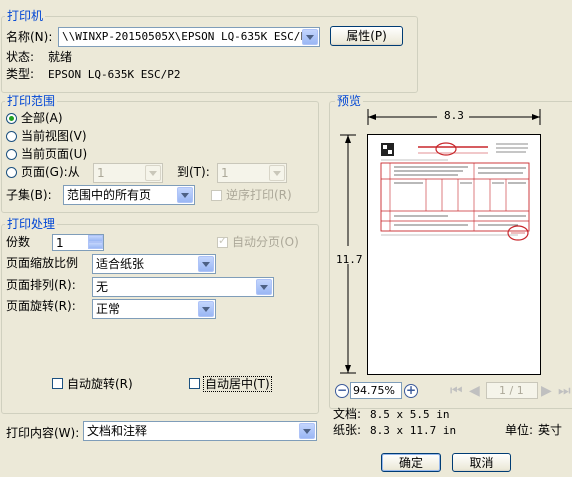  I want to click on printer-name-select: \\WINXP-20150505X\EPSON LQ-635K ESC/P2, so click(189, 37).